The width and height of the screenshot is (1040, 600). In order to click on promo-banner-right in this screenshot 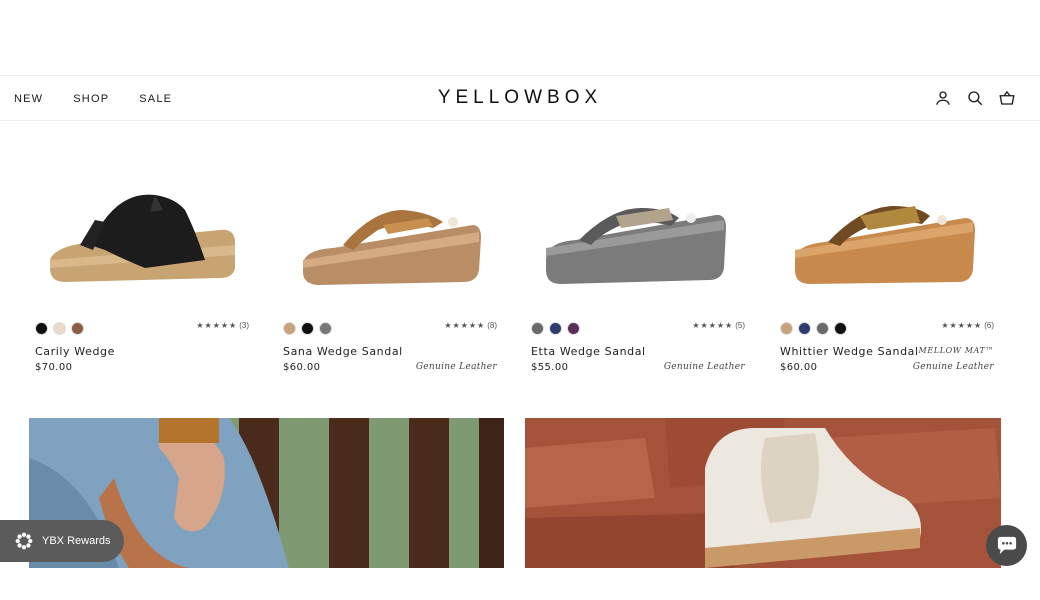, I will do `click(763, 493)`.